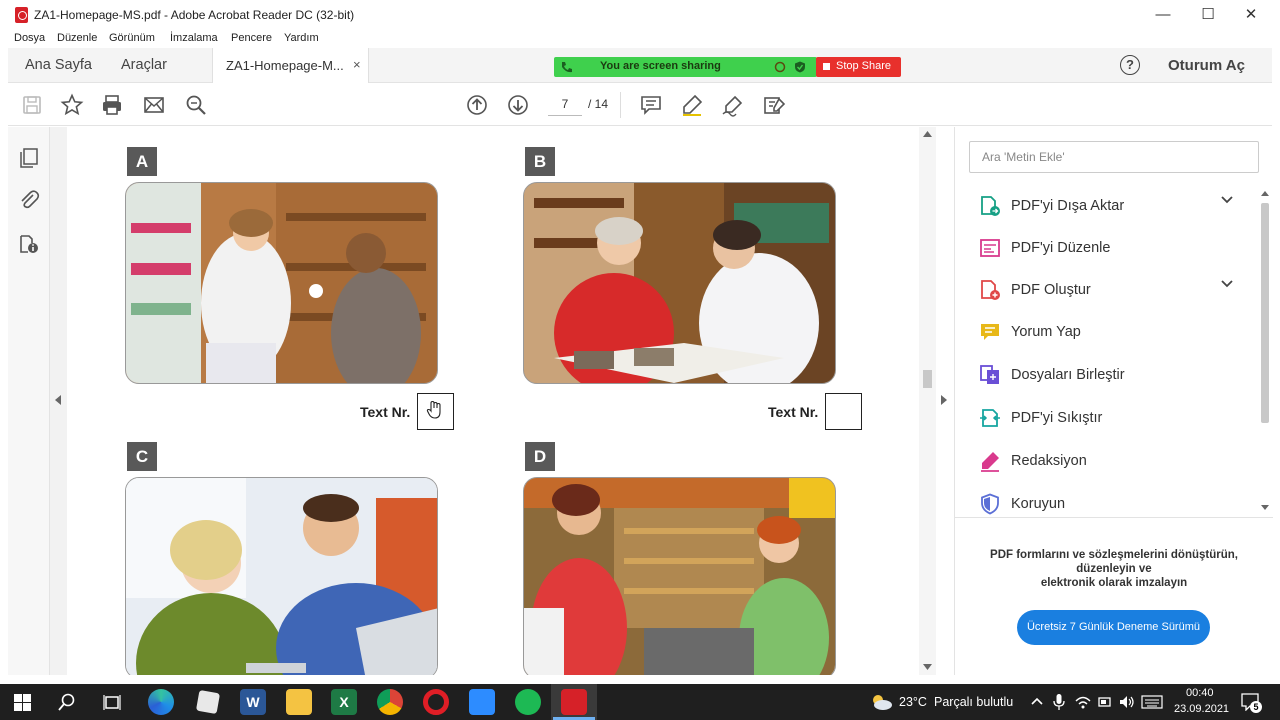 This screenshot has height=720, width=1280. What do you see at coordinates (1059, 702) in the screenshot?
I see `microphone-icon` at bounding box center [1059, 702].